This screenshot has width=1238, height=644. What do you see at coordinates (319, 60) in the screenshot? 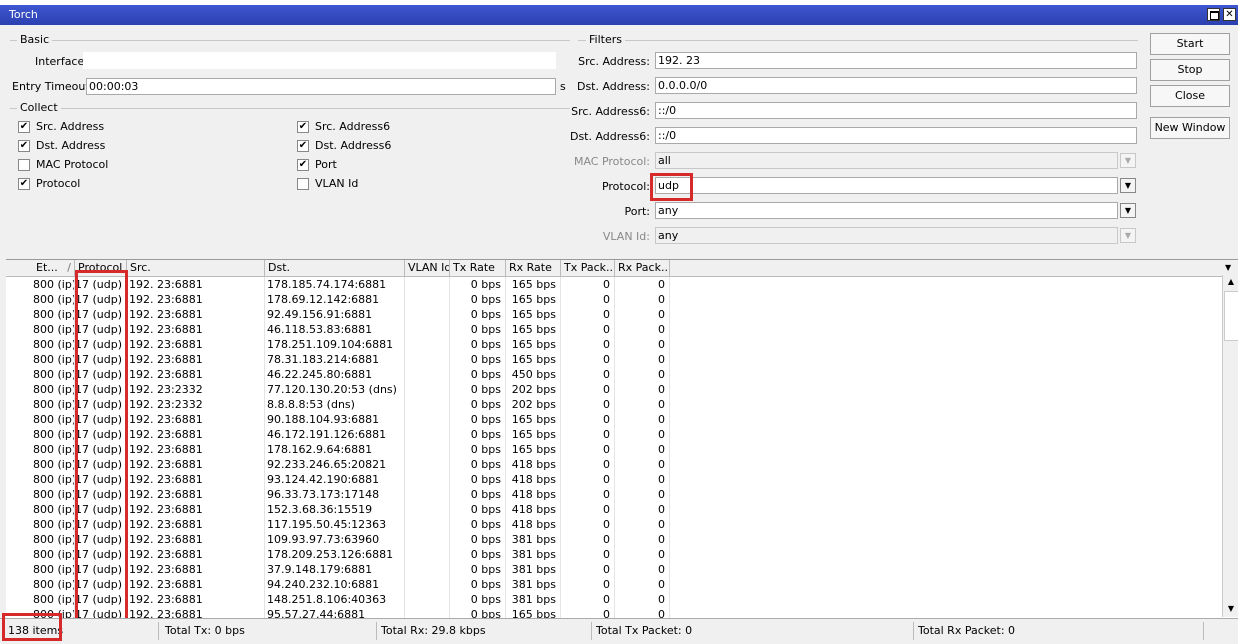
I see `interface-field` at bounding box center [319, 60].